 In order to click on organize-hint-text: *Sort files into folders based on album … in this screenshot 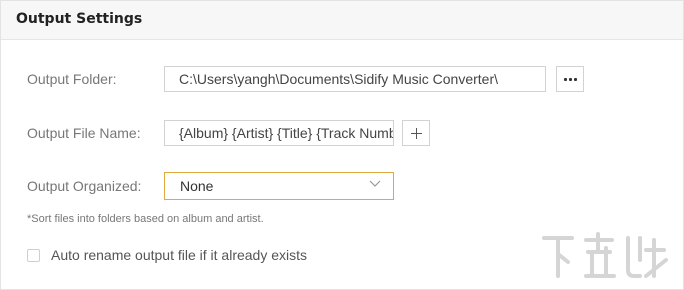, I will do `click(145, 219)`.